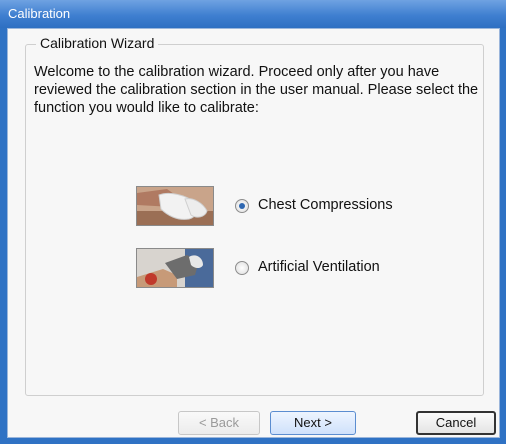 The height and width of the screenshot is (444, 506). What do you see at coordinates (242, 268) in the screenshot?
I see `artificial-ventilation-radio` at bounding box center [242, 268].